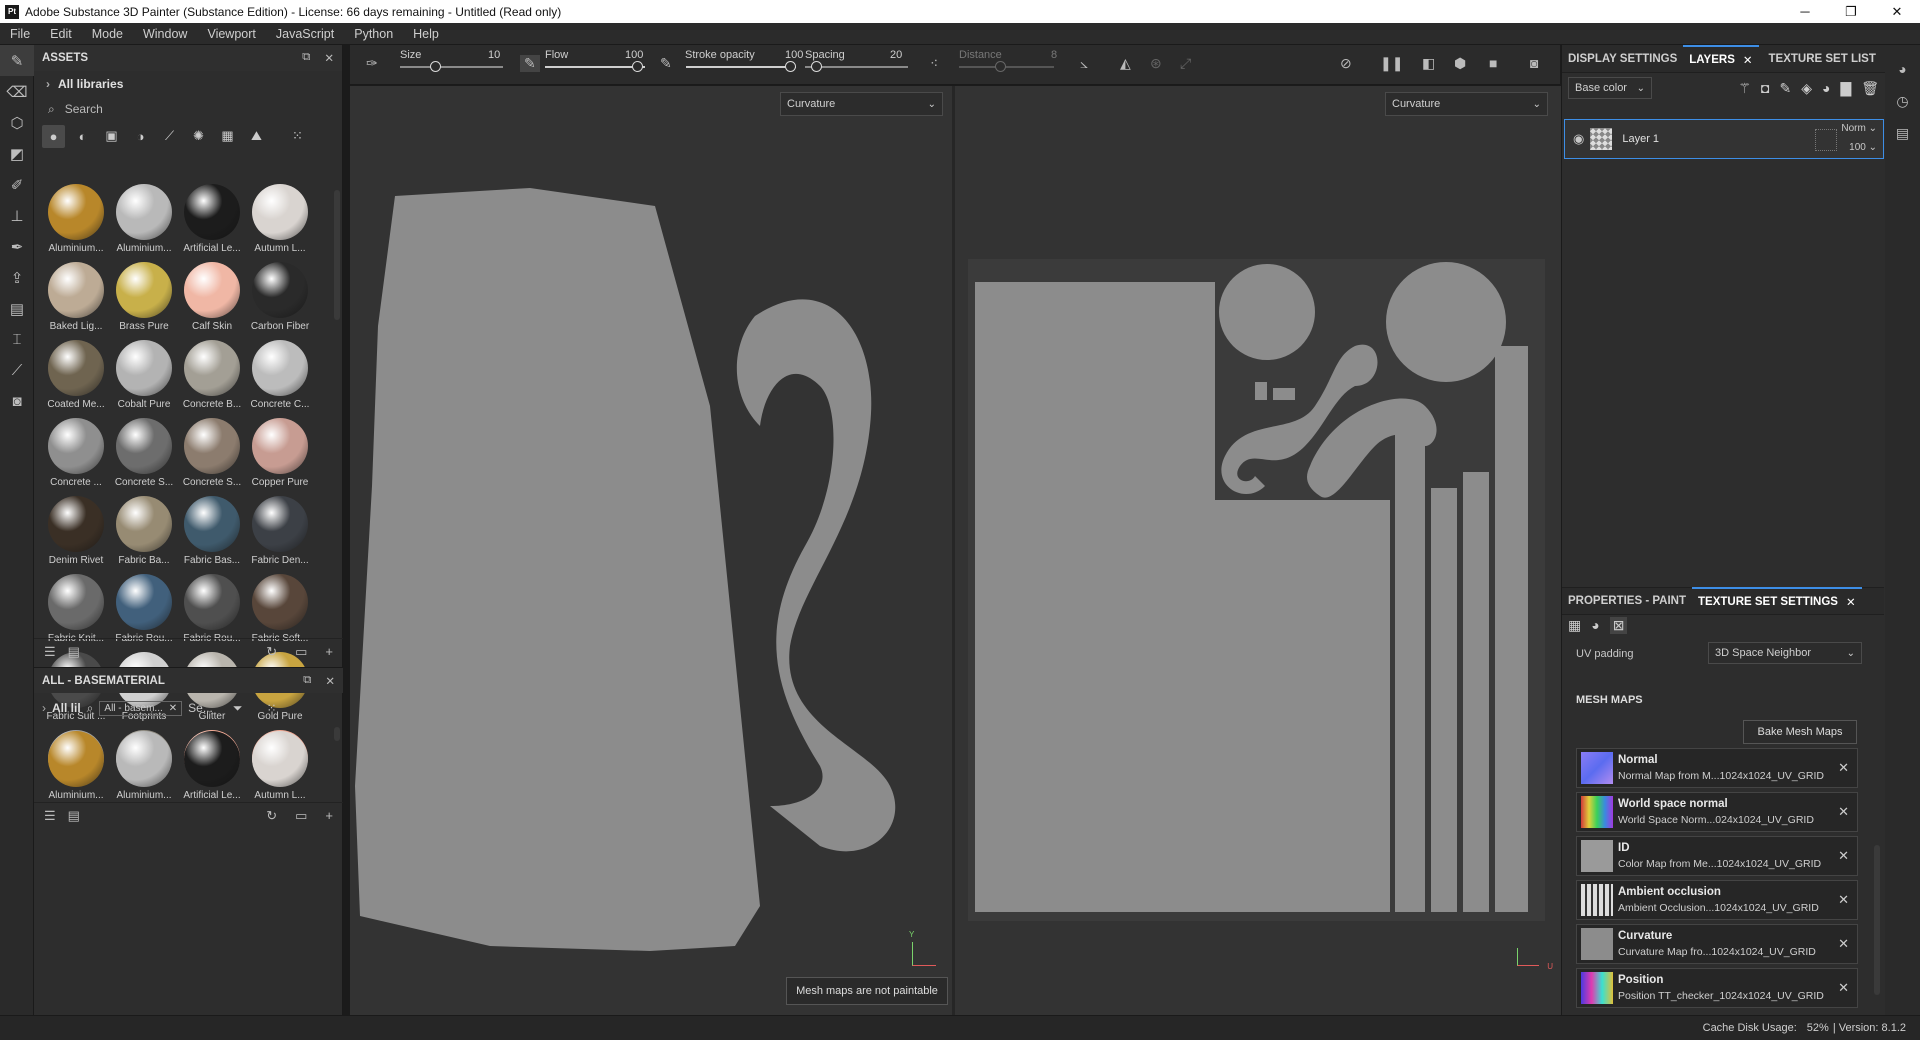  What do you see at coordinates (1777, 601) in the screenshot?
I see `tab-texture-set-settings: TEXTURE SET SETTINGS ✕` at bounding box center [1777, 601].